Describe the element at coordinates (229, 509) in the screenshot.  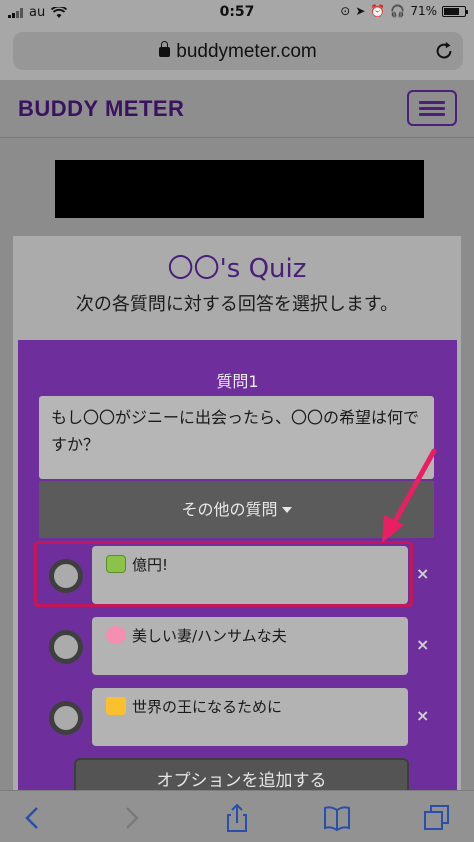
I see `more-questions-label: その他の質問` at that location.